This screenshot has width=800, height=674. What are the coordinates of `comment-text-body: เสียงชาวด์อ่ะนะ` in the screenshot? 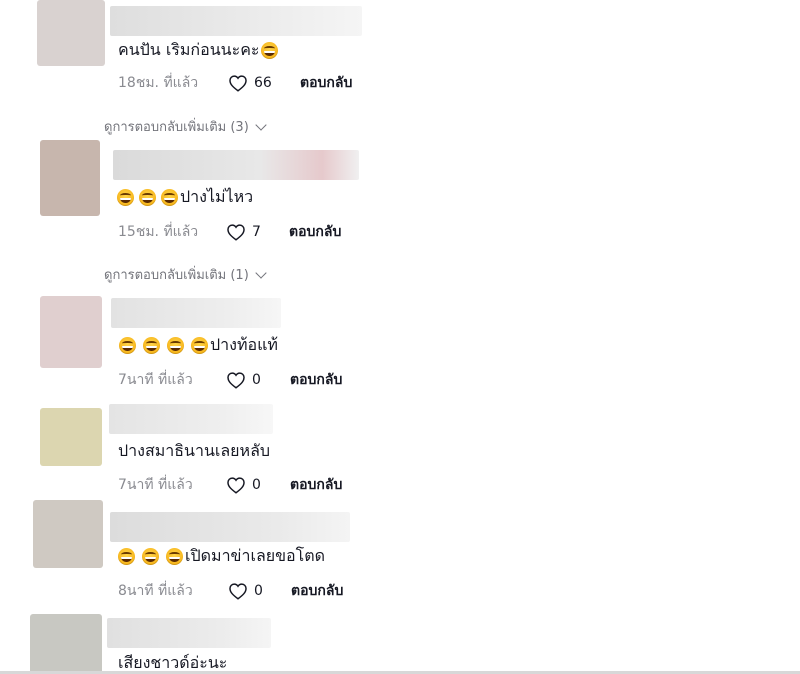 It's located at (173, 662).